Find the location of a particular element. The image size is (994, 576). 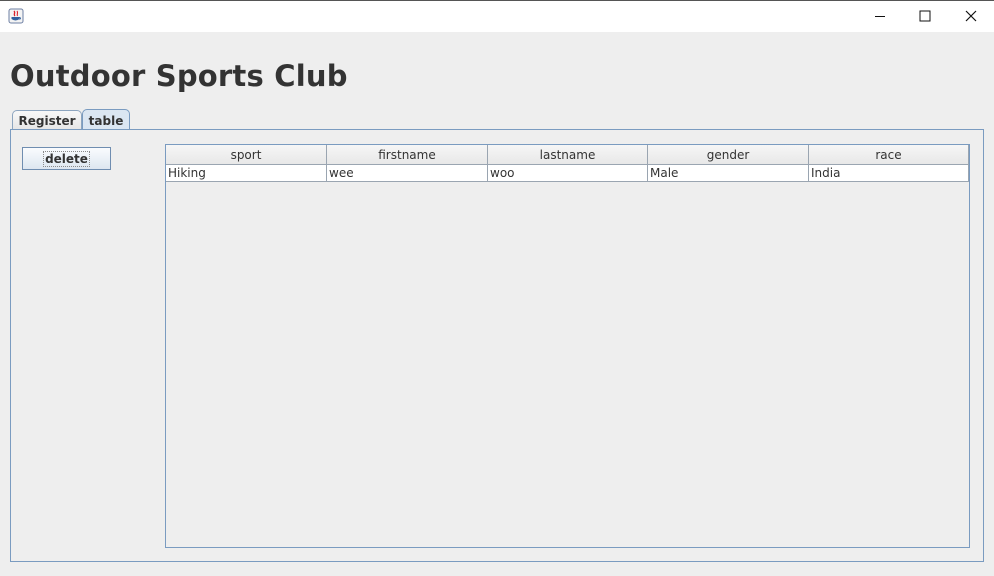

minimize-icon is located at coordinates (880, 16).